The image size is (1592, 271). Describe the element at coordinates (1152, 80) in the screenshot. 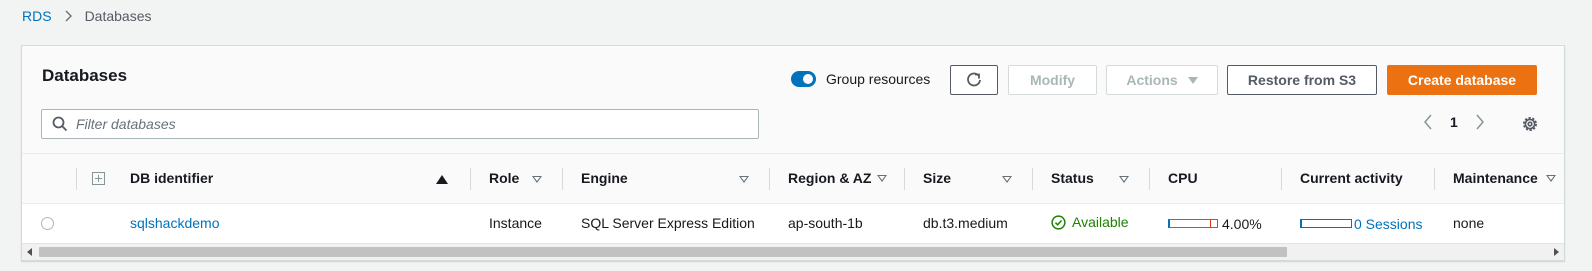

I see `actions-button-label: Actions` at that location.